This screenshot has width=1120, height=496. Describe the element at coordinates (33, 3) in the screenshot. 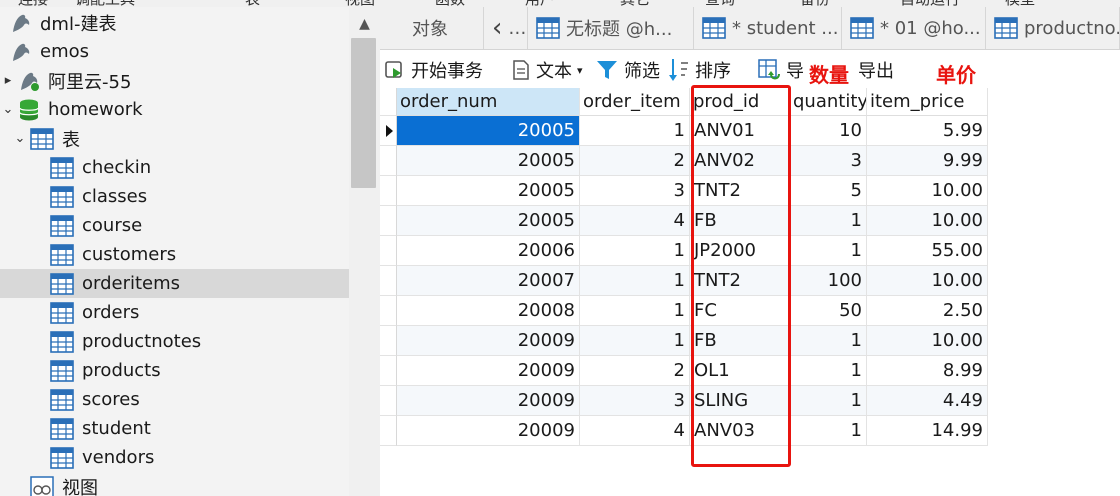

I see `menu-item: 连接` at that location.